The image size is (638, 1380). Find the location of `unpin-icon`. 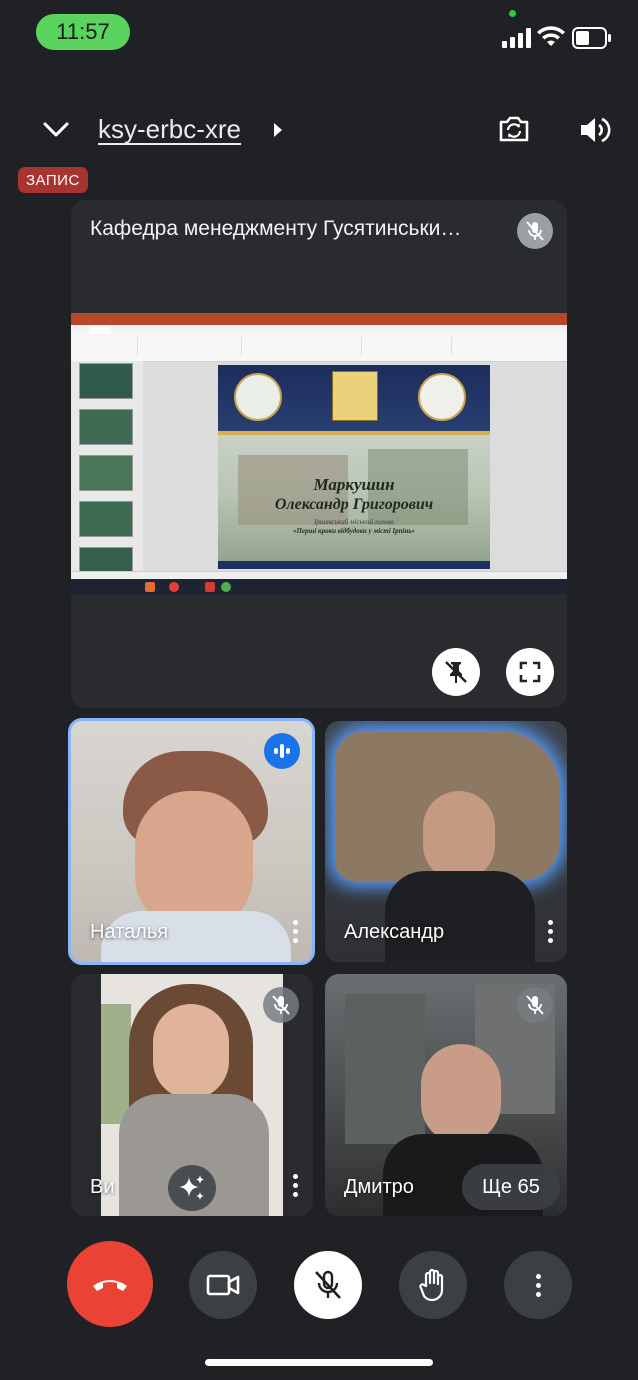

unpin-icon is located at coordinates (456, 672).